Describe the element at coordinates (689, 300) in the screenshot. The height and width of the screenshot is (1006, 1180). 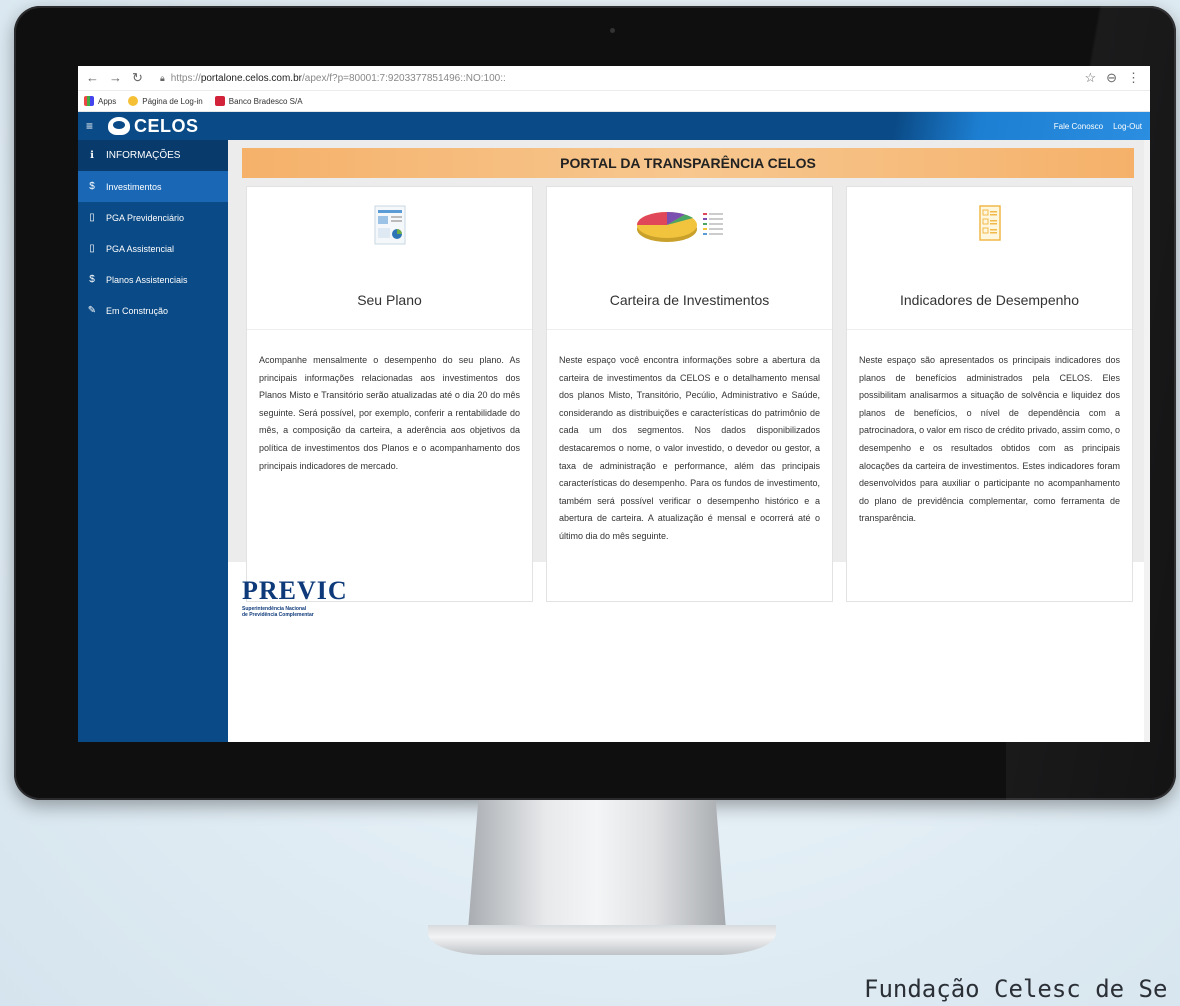
I see `card-title: Carteira de Investimentos` at that location.